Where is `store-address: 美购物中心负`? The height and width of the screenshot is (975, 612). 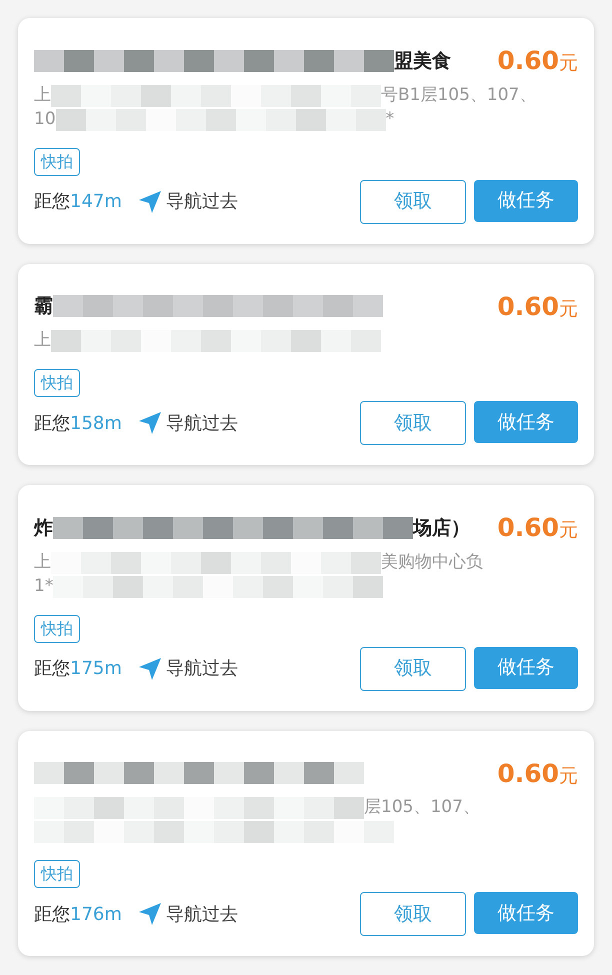
store-address: 美购物中心负 is located at coordinates (432, 562).